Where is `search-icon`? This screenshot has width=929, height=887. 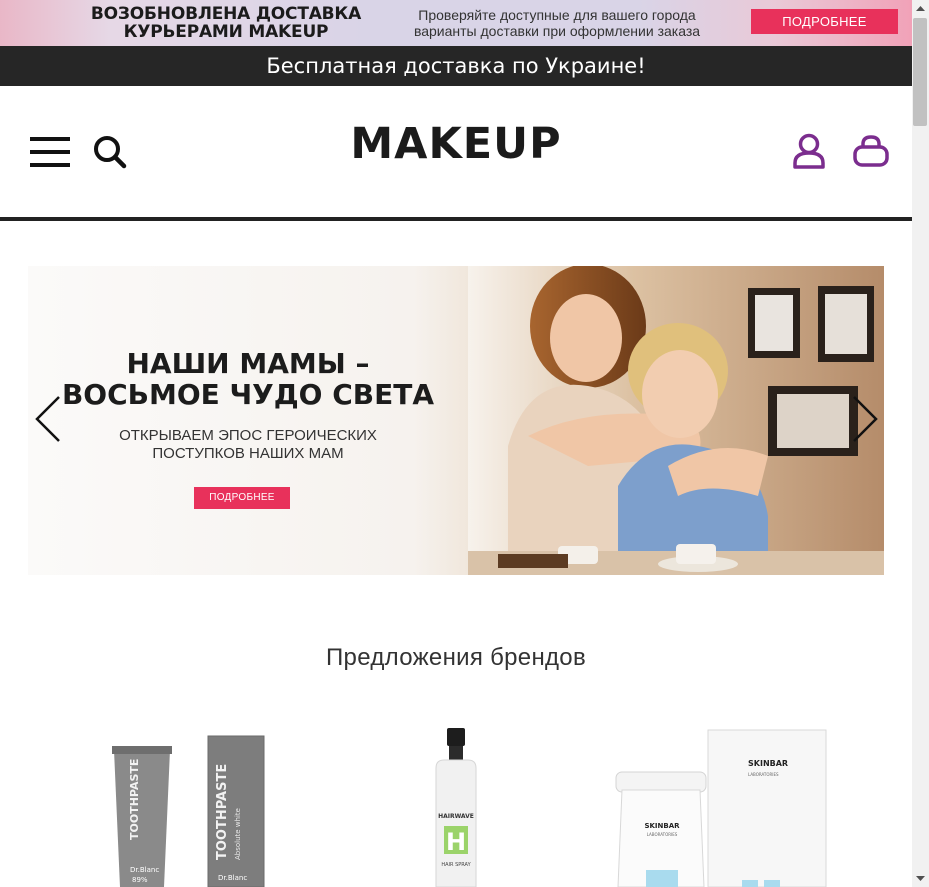 search-icon is located at coordinates (110, 152).